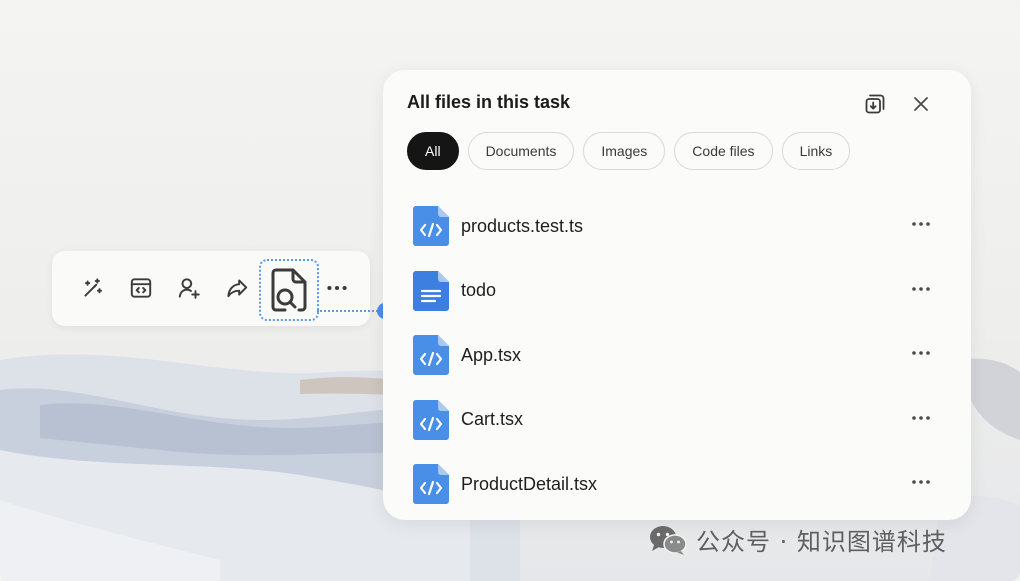 Image resolution: width=1020 pixels, height=581 pixels. Describe the element at coordinates (431, 290) in the screenshot. I see `document-file-icon` at that location.